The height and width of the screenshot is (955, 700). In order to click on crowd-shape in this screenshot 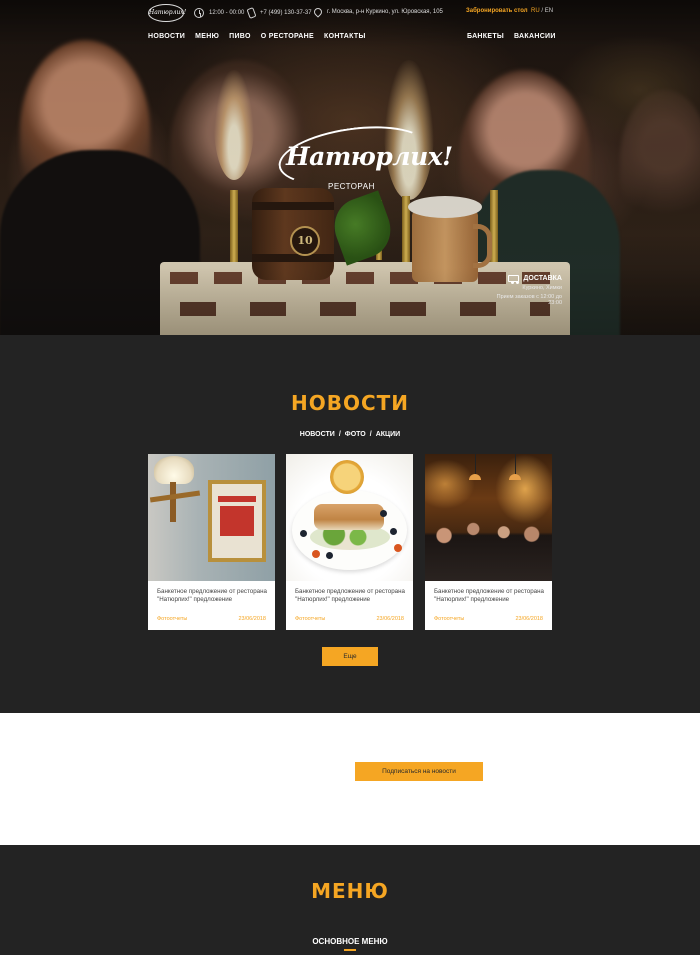, I will do `click(488, 548)`.